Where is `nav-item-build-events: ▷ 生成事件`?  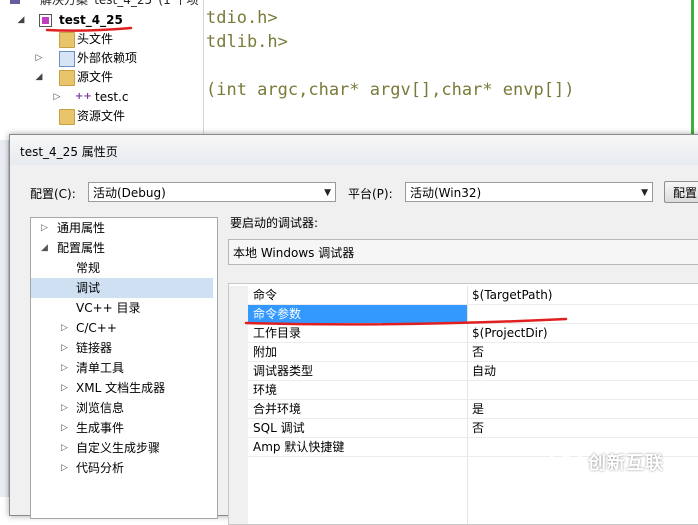 nav-item-build-events: ▷ 生成事件 is located at coordinates (122, 428).